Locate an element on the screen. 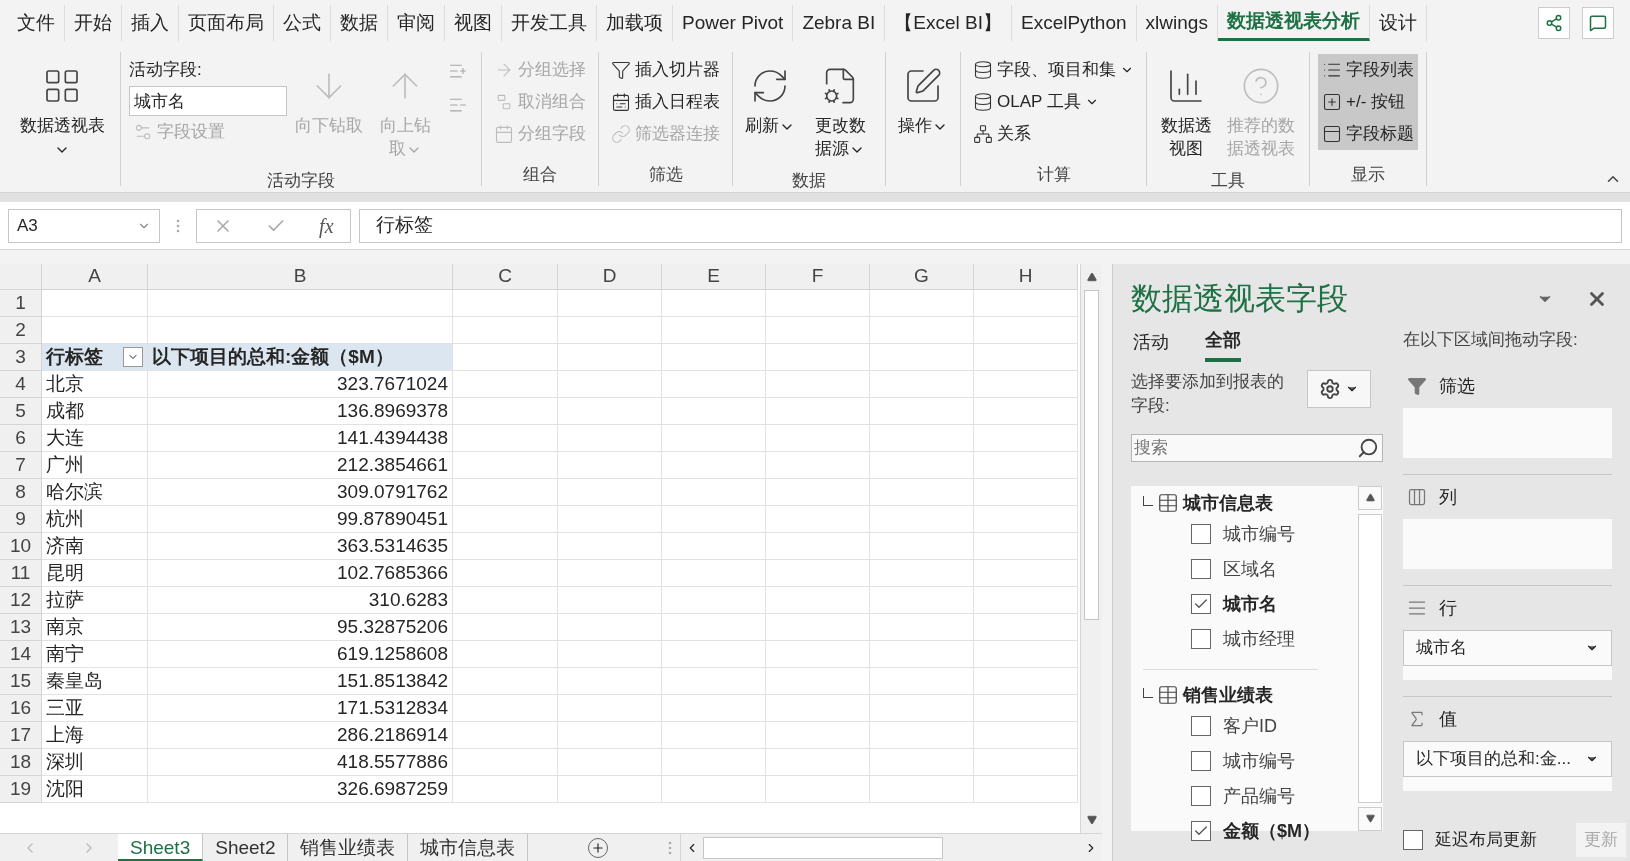 Image resolution: width=1630 pixels, height=861 pixels. ribbon-tab: Zebra BI is located at coordinates (839, 23).